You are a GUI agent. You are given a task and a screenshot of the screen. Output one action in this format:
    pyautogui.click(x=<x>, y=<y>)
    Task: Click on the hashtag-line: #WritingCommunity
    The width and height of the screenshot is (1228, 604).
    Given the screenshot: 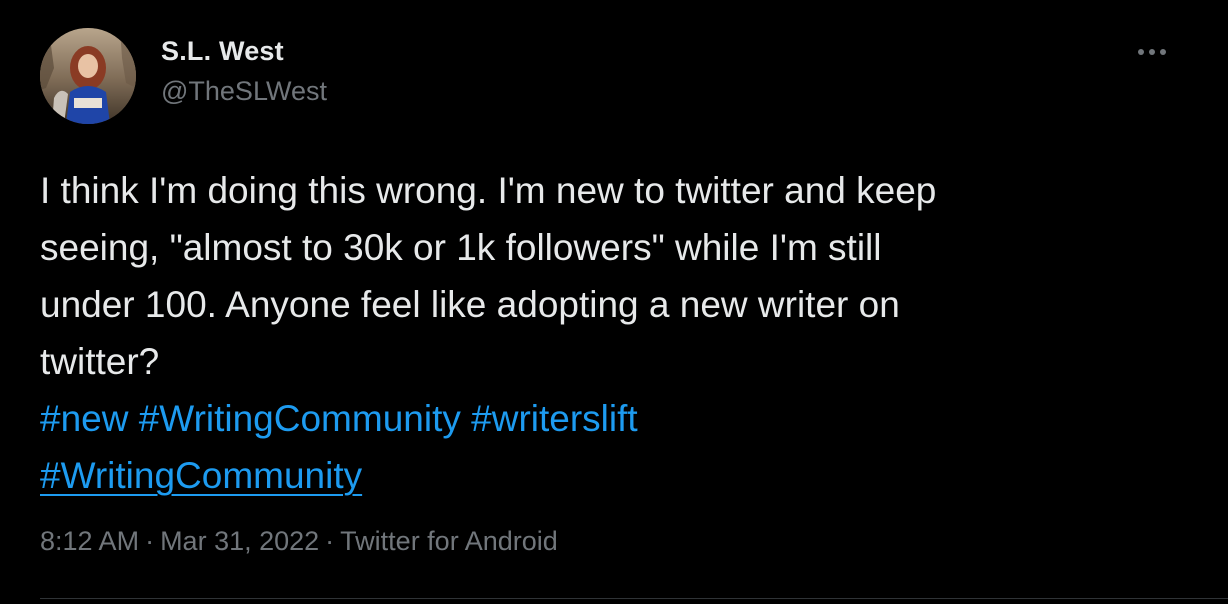 What is the action you would take?
    pyautogui.click(x=620, y=475)
    